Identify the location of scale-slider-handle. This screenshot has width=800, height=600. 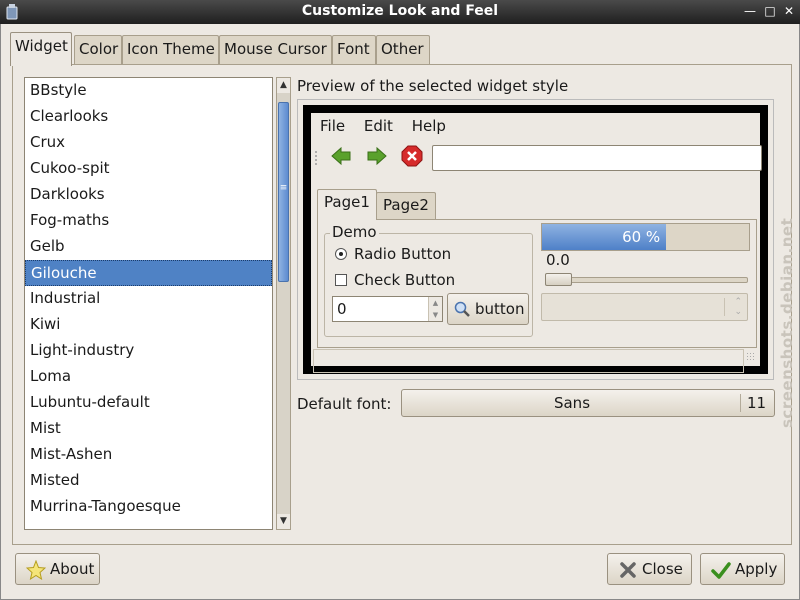
(558, 279).